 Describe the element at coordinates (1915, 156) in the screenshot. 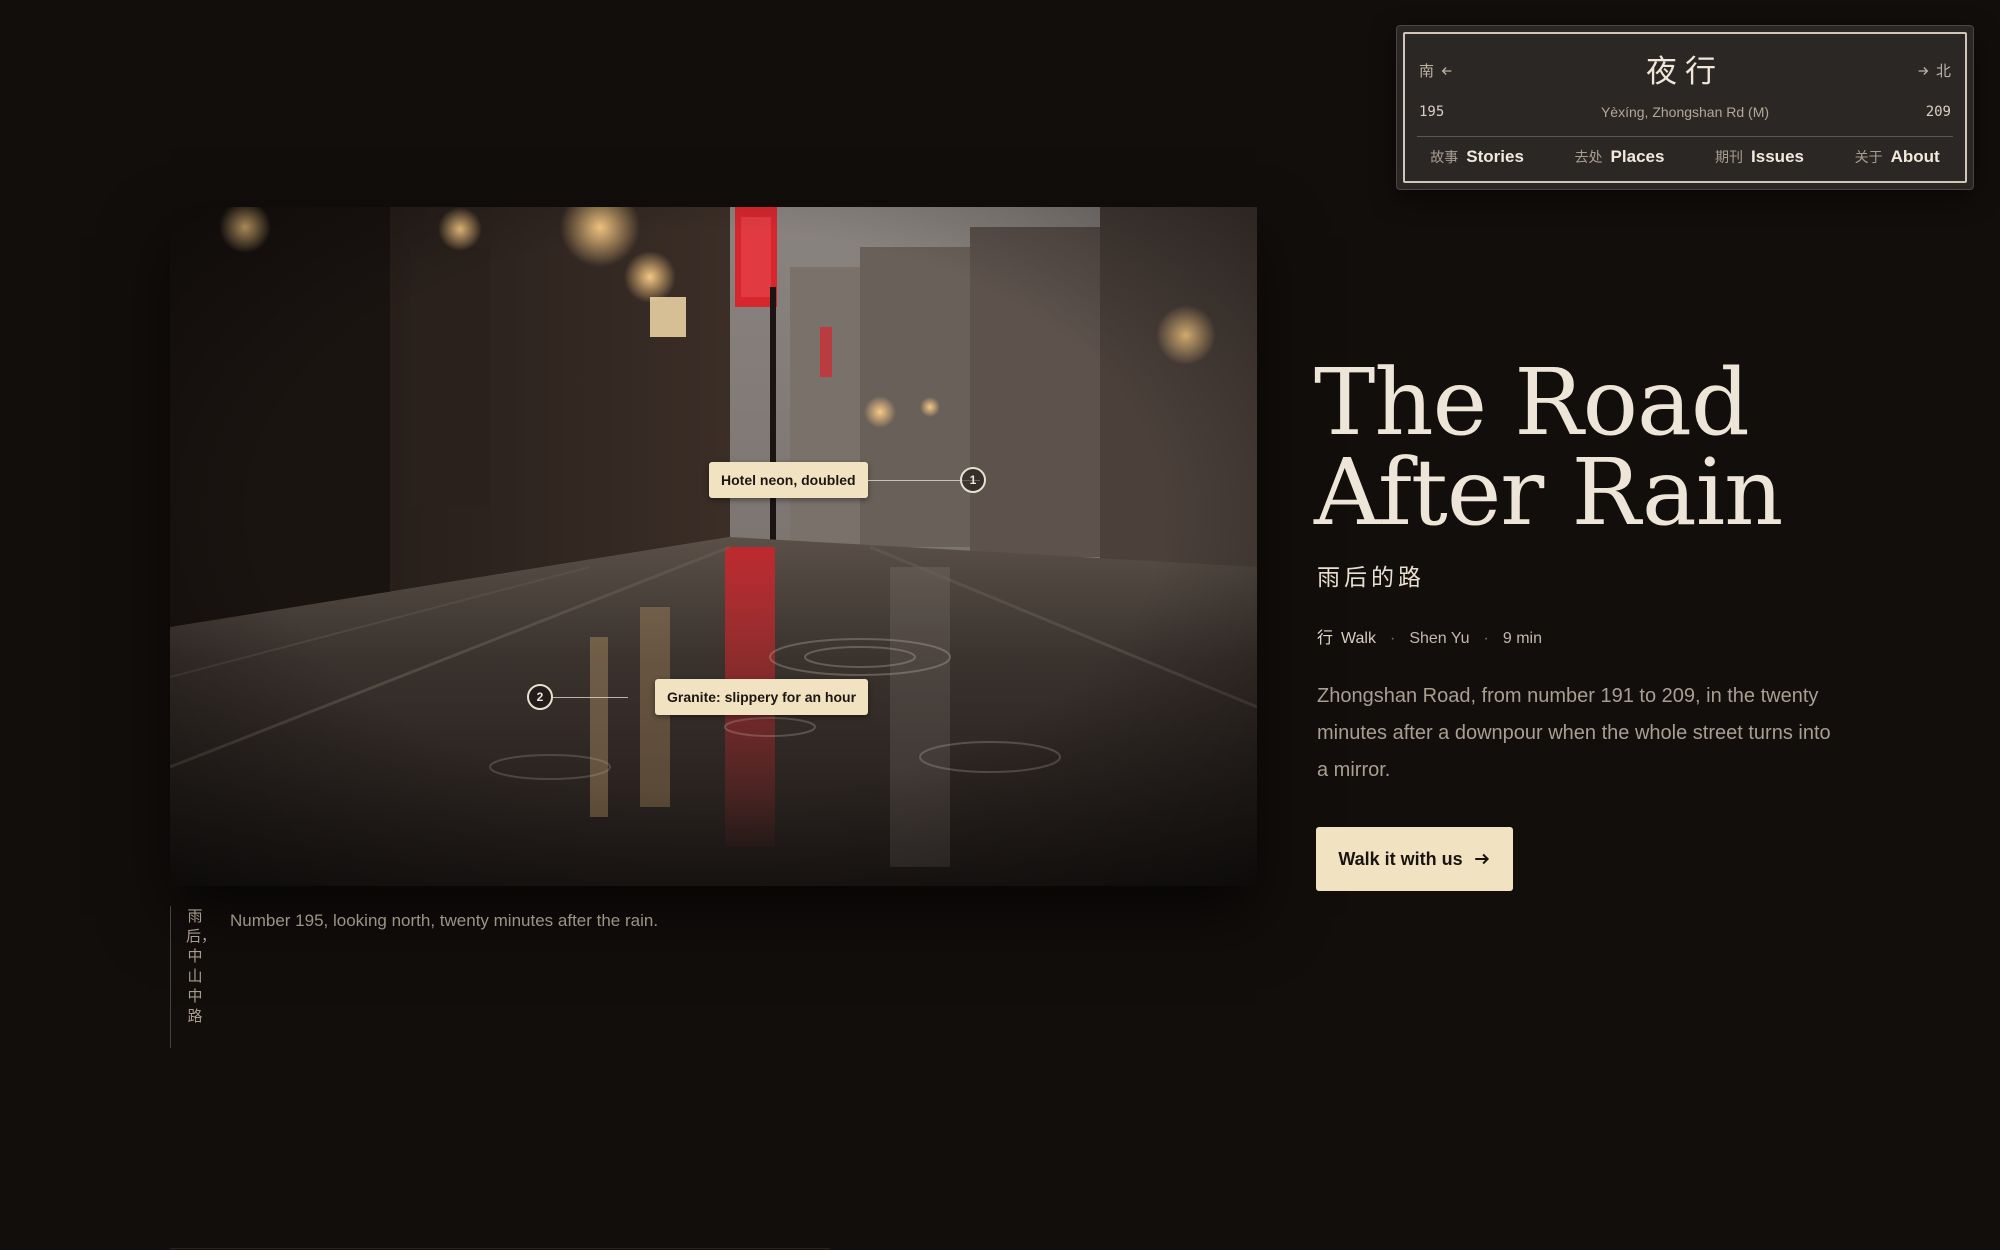

I see `nav-link-label: About` at that location.